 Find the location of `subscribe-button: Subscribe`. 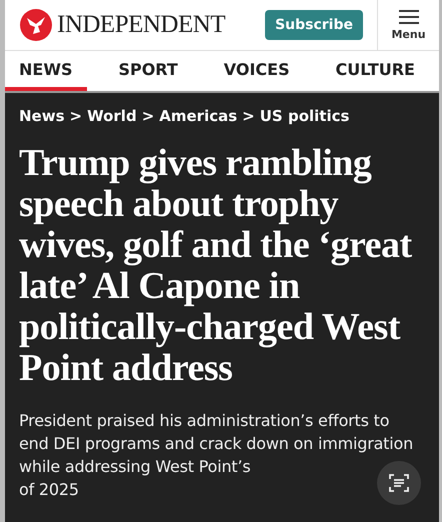

subscribe-button: Subscribe is located at coordinates (314, 25).